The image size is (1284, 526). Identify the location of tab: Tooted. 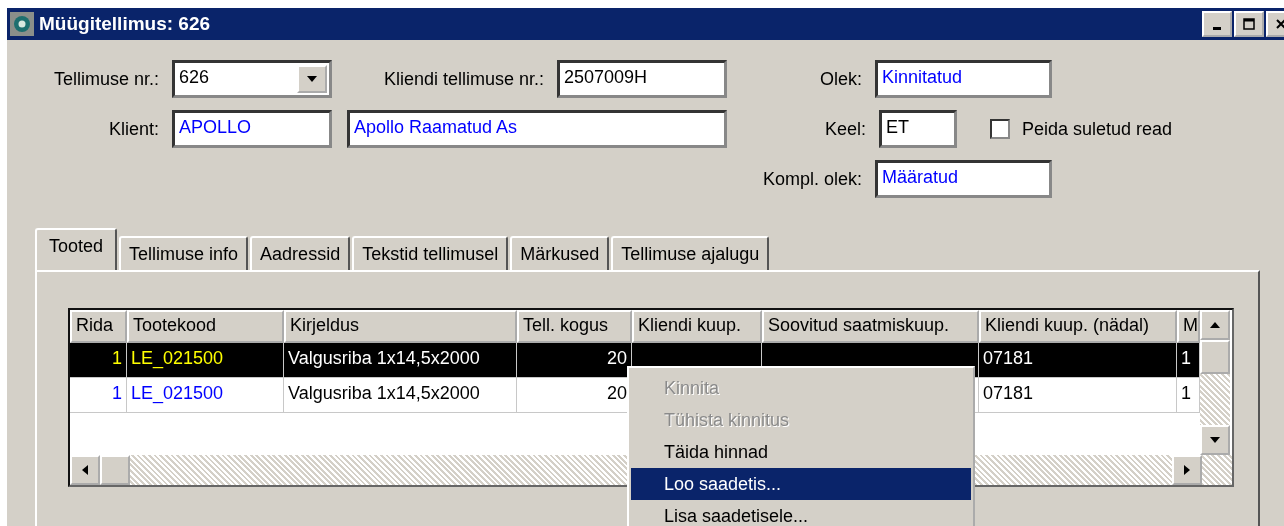
(76, 249).